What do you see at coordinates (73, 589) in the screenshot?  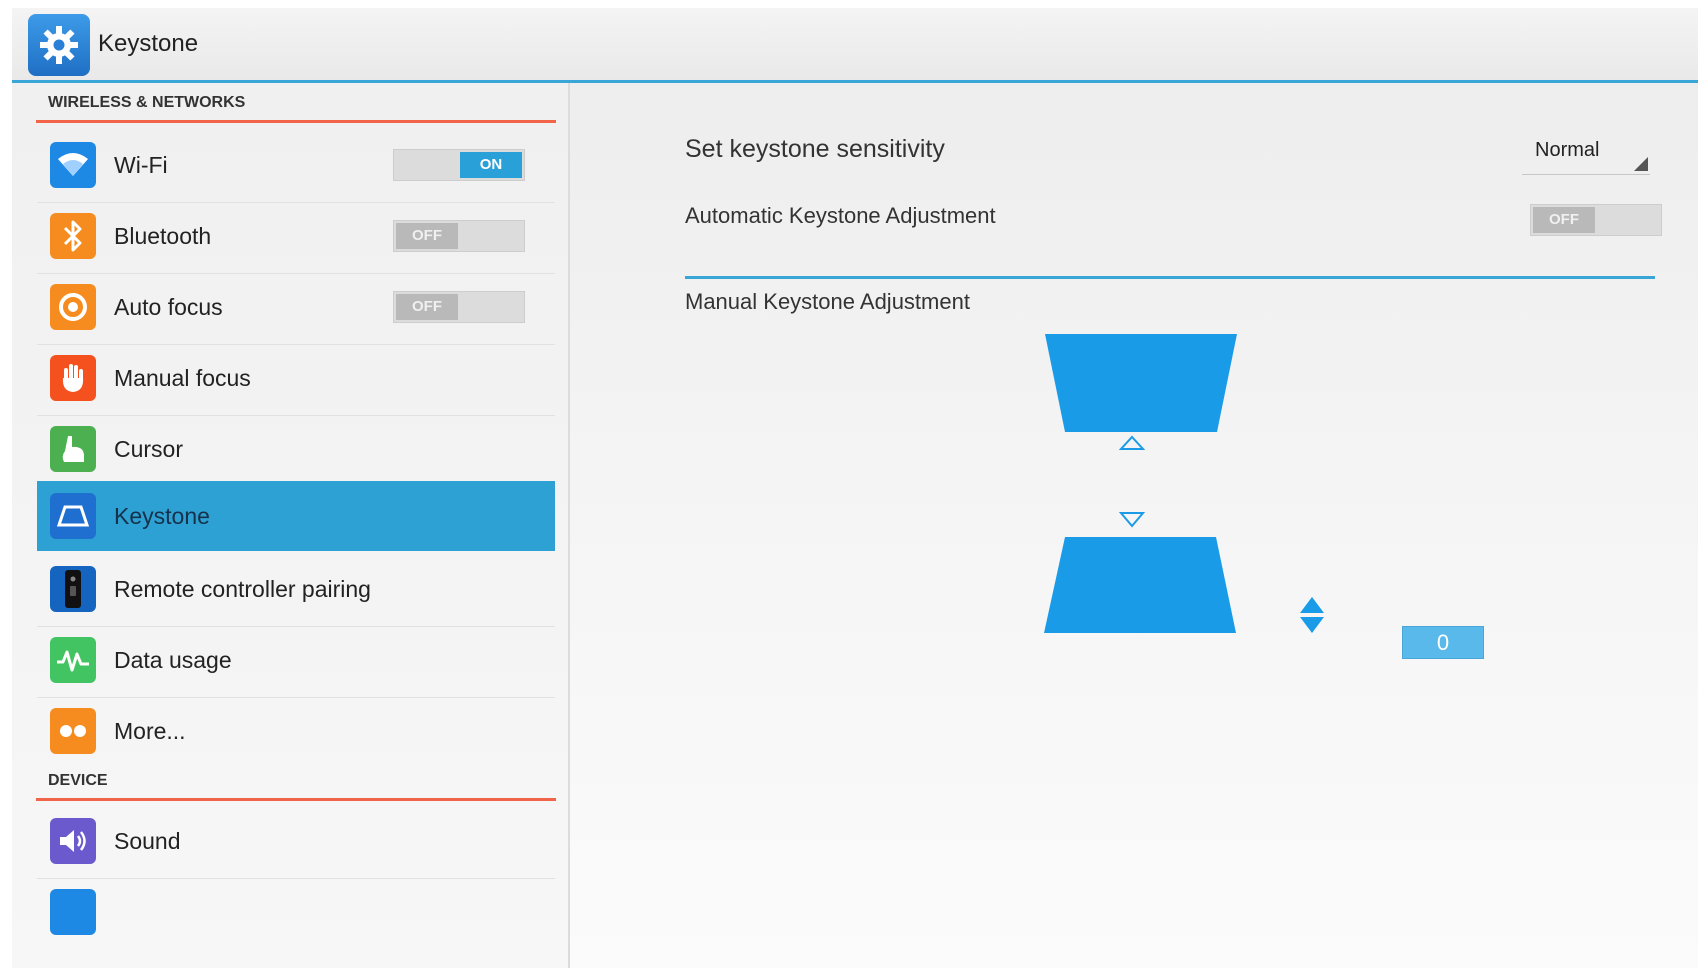 I see `remote-icon` at bounding box center [73, 589].